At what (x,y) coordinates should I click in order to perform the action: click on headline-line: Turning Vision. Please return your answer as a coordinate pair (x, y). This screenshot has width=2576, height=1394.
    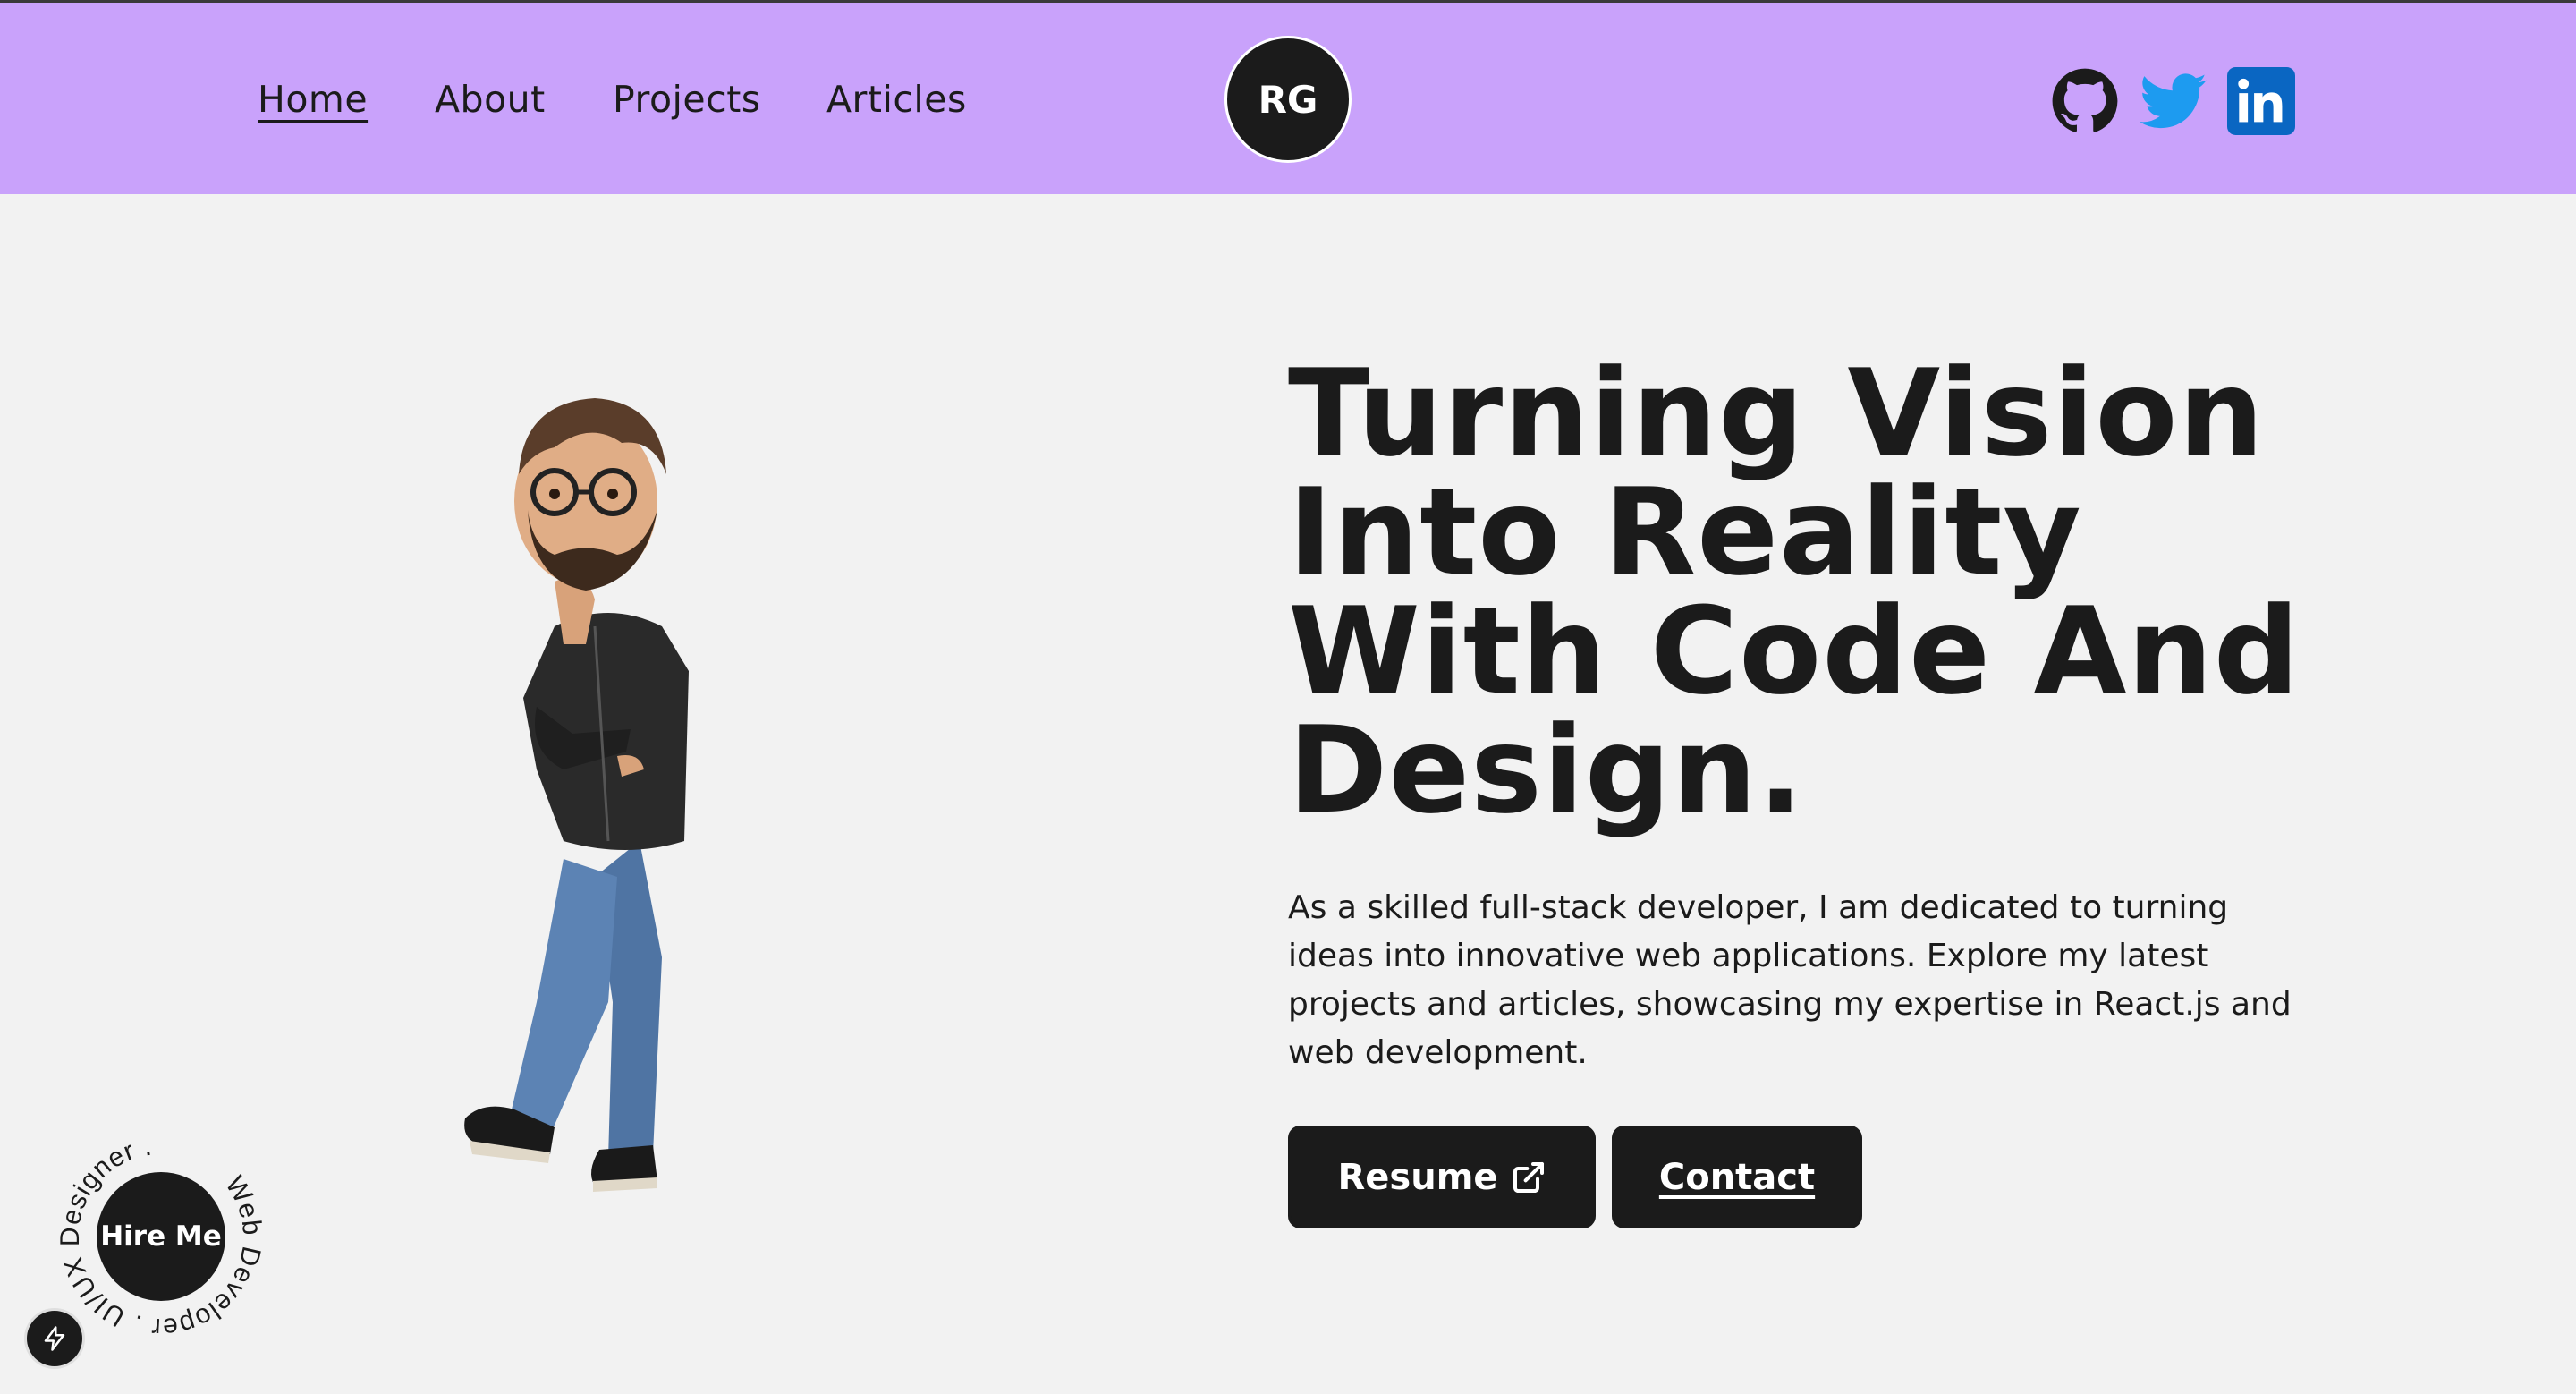
    Looking at the image, I should click on (1776, 414).